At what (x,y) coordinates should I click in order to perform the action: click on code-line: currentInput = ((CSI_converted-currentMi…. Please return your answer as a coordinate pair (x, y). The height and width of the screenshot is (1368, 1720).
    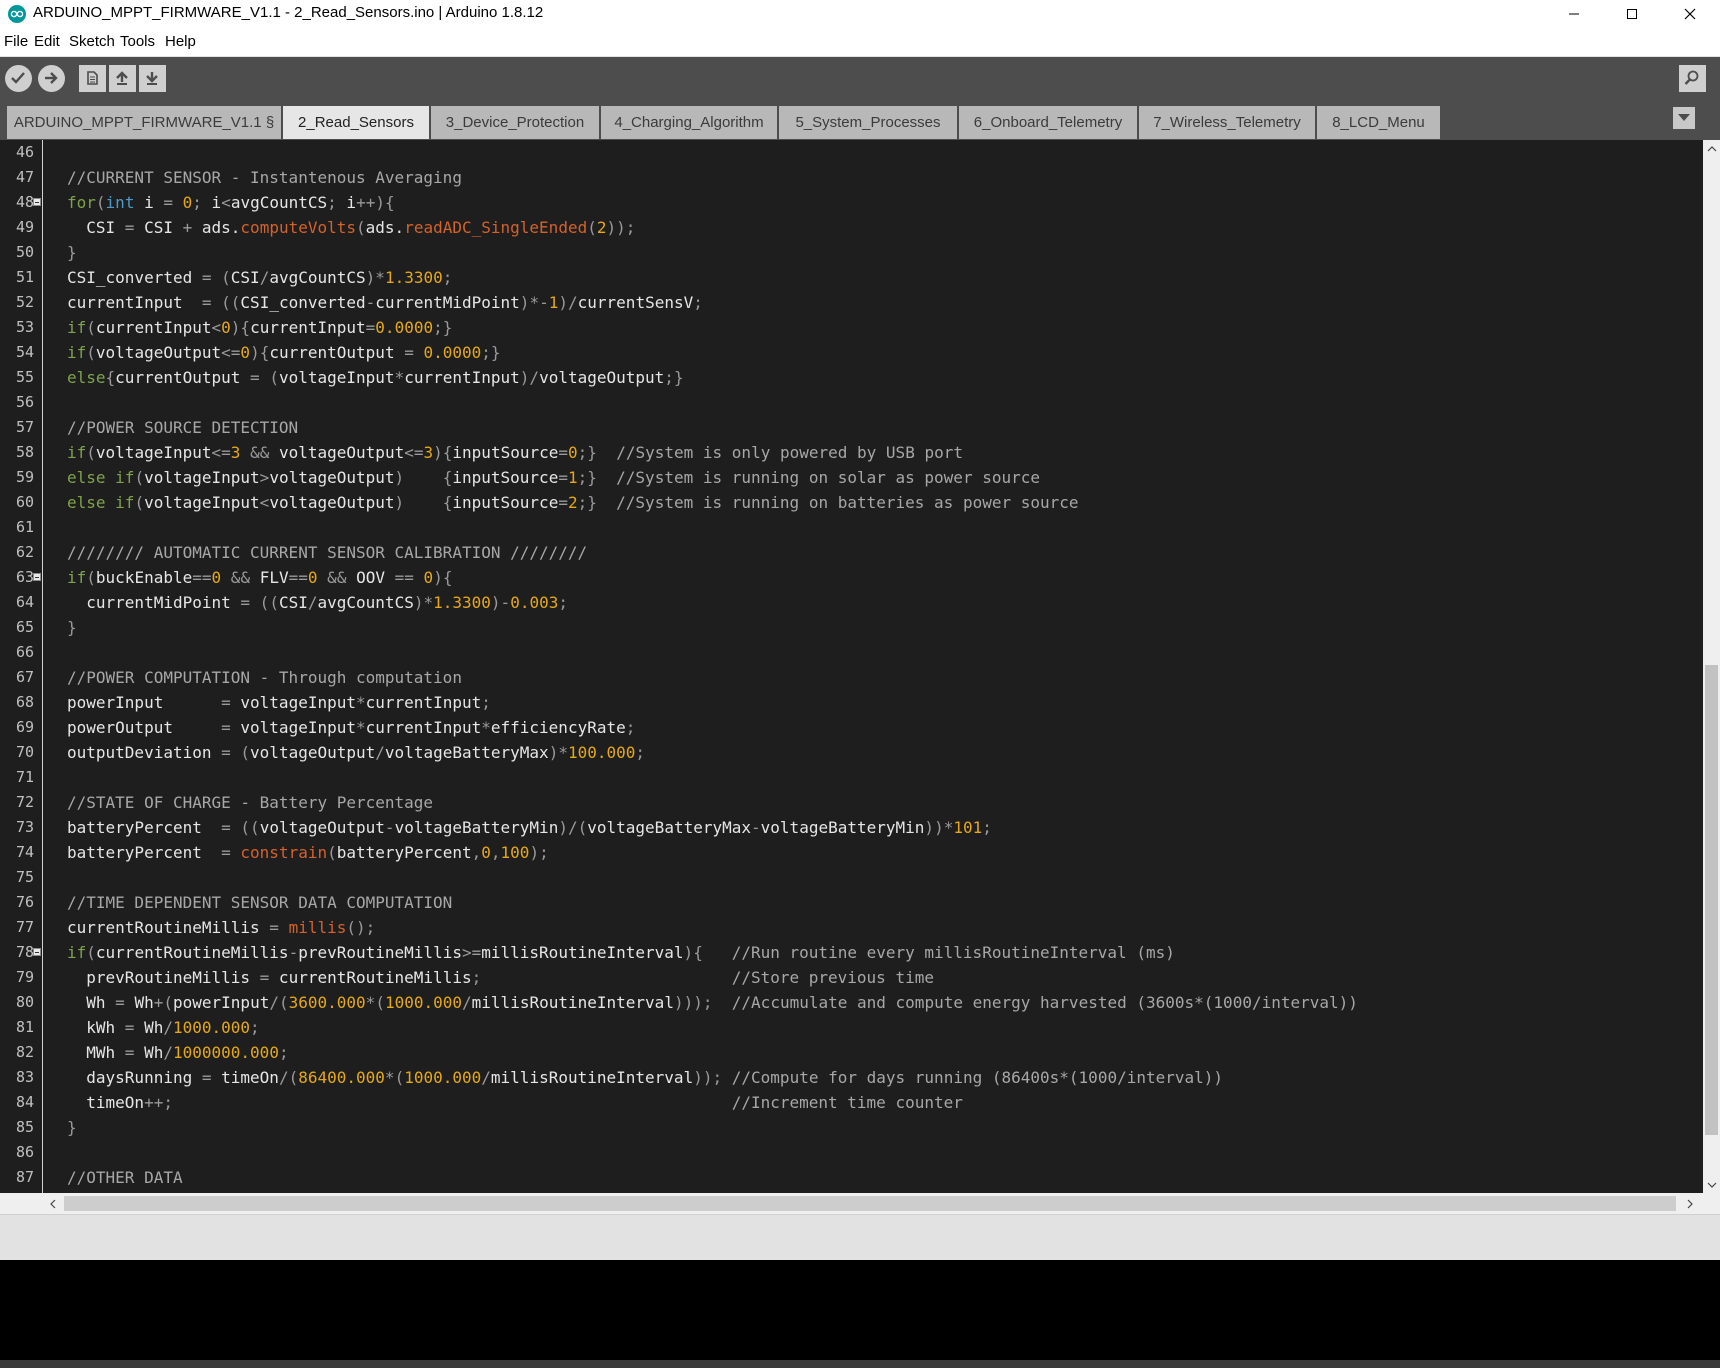
    Looking at the image, I should click on (385, 302).